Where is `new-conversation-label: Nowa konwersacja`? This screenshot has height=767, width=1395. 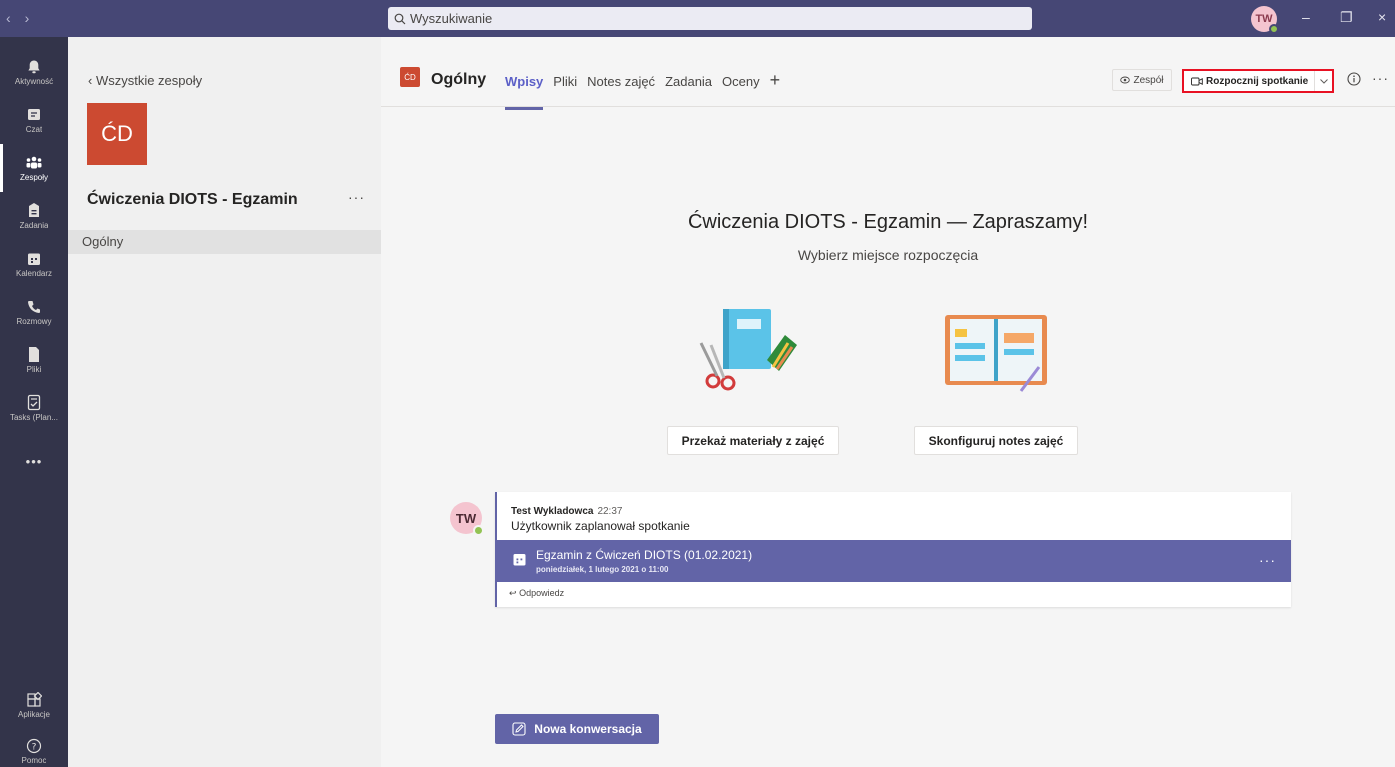
new-conversation-label: Nowa konwersacja is located at coordinates (588, 729).